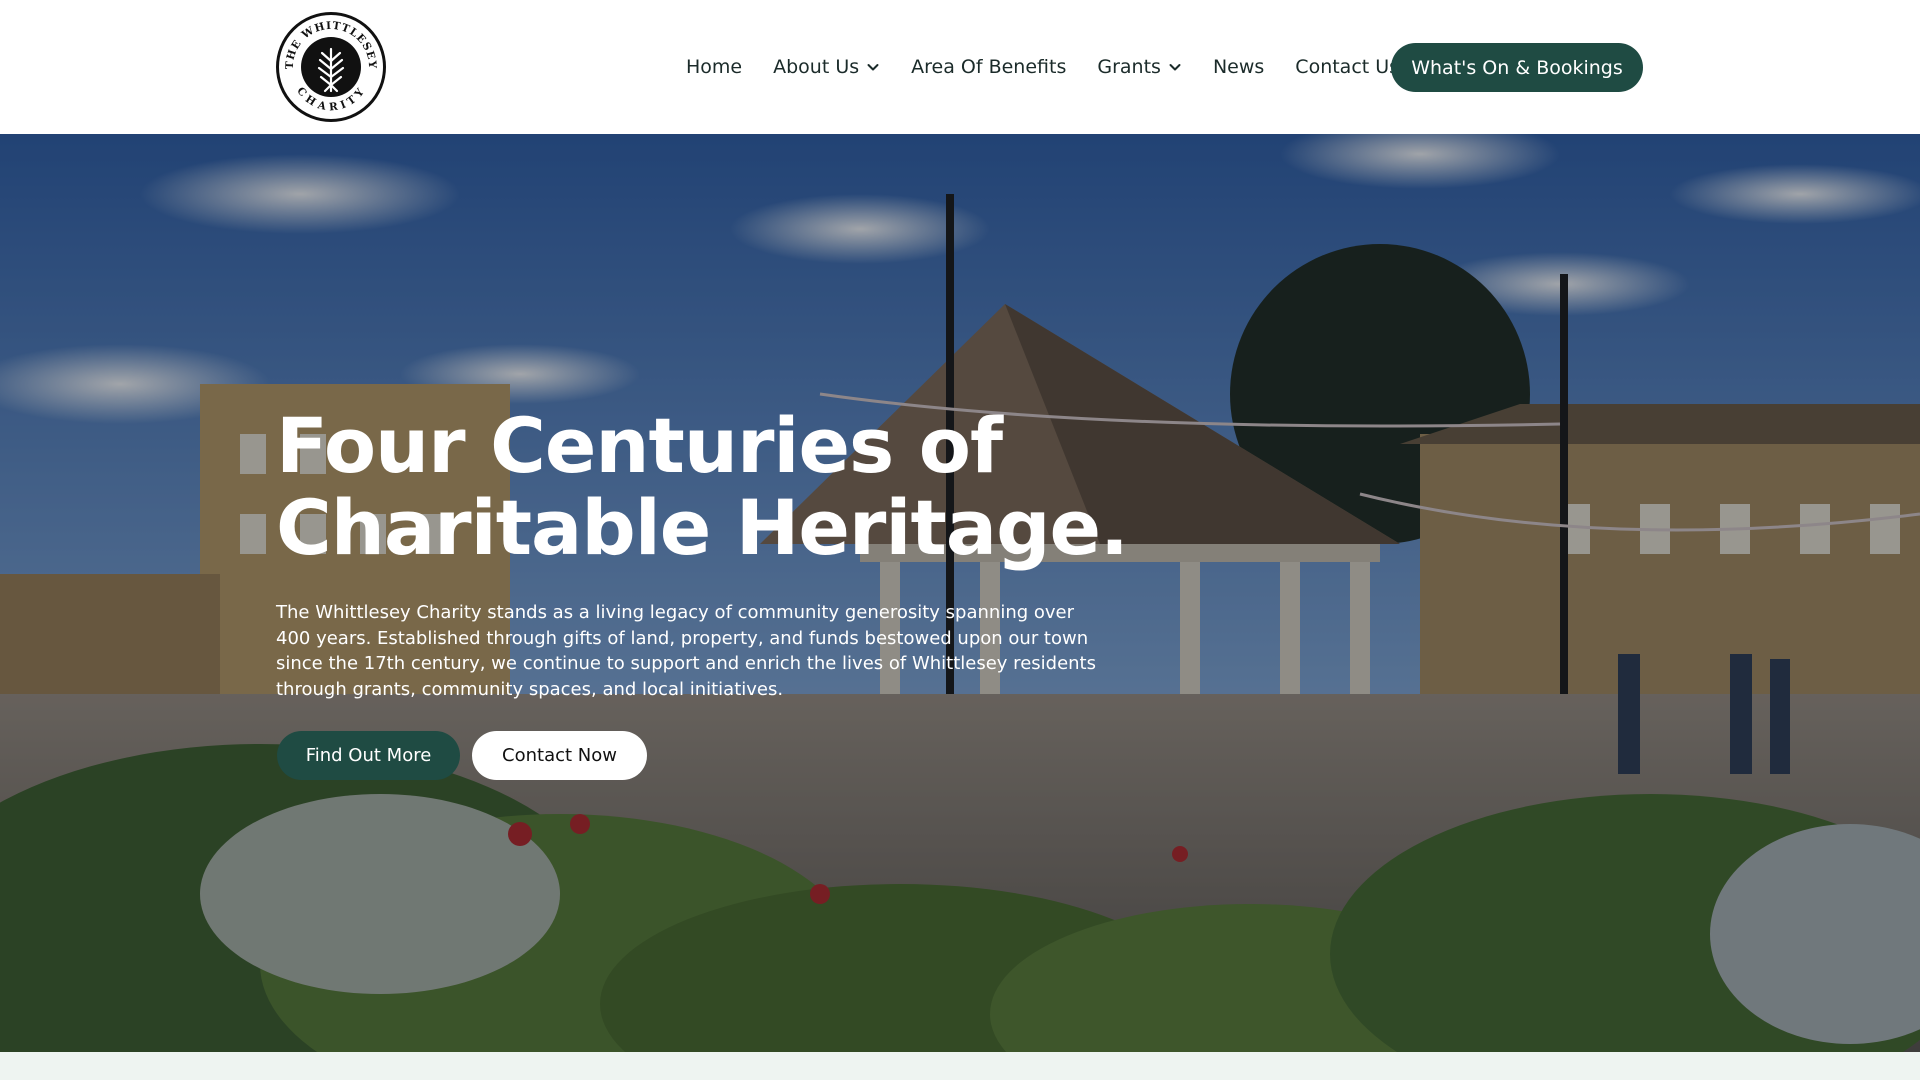  Describe the element at coordinates (816, 67) in the screenshot. I see `nav-item-label: About Us` at that location.